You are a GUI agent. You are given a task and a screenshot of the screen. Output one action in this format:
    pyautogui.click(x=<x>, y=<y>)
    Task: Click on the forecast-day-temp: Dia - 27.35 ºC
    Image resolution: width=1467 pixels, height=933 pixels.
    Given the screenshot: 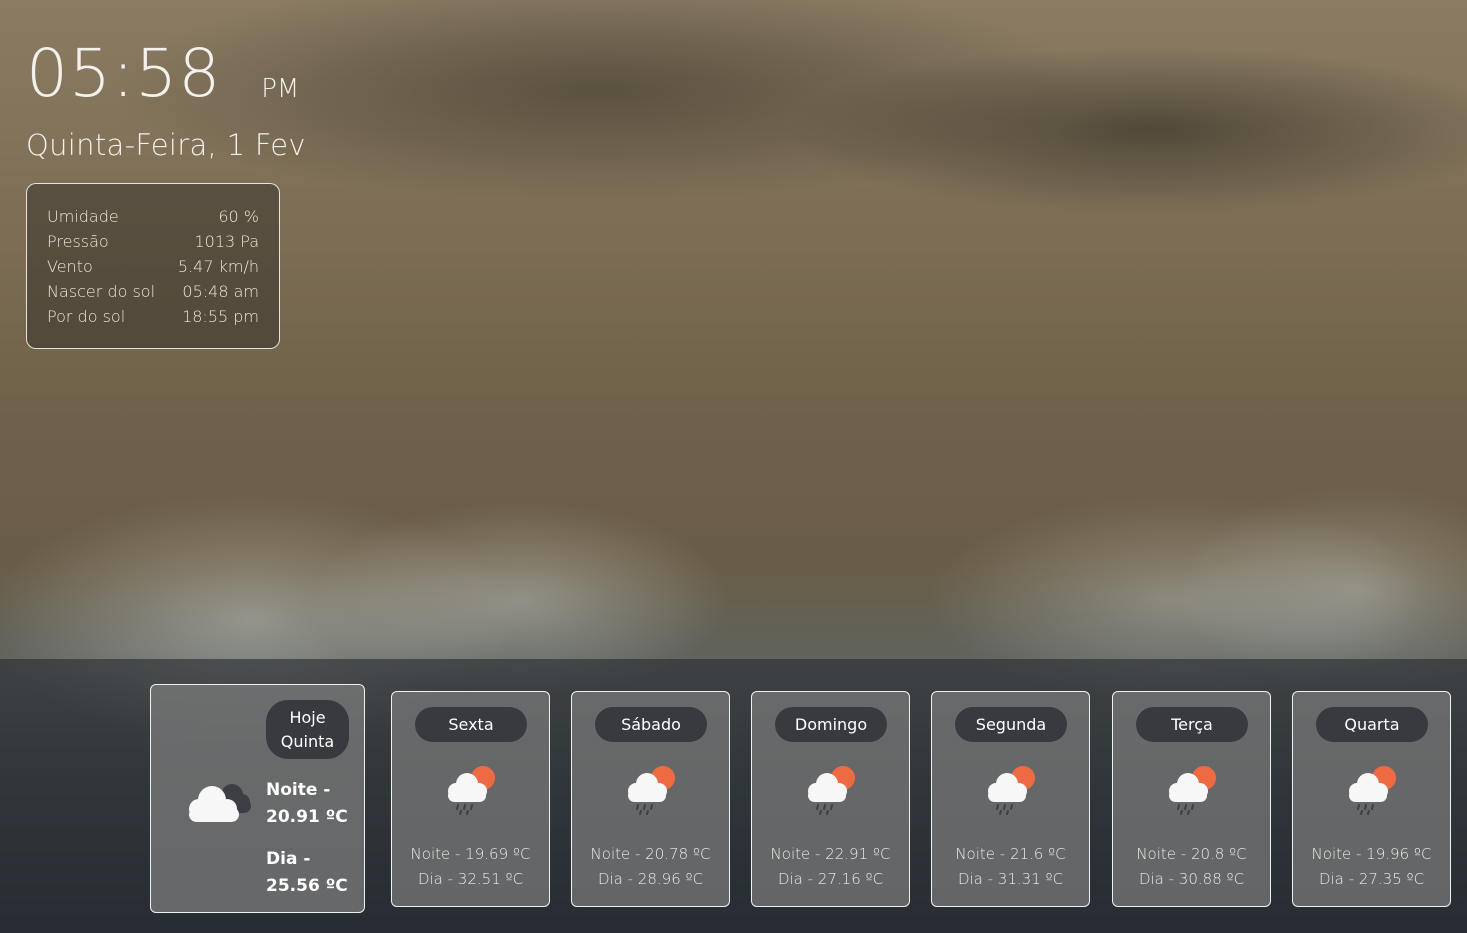 What is the action you would take?
    pyautogui.click(x=1371, y=879)
    